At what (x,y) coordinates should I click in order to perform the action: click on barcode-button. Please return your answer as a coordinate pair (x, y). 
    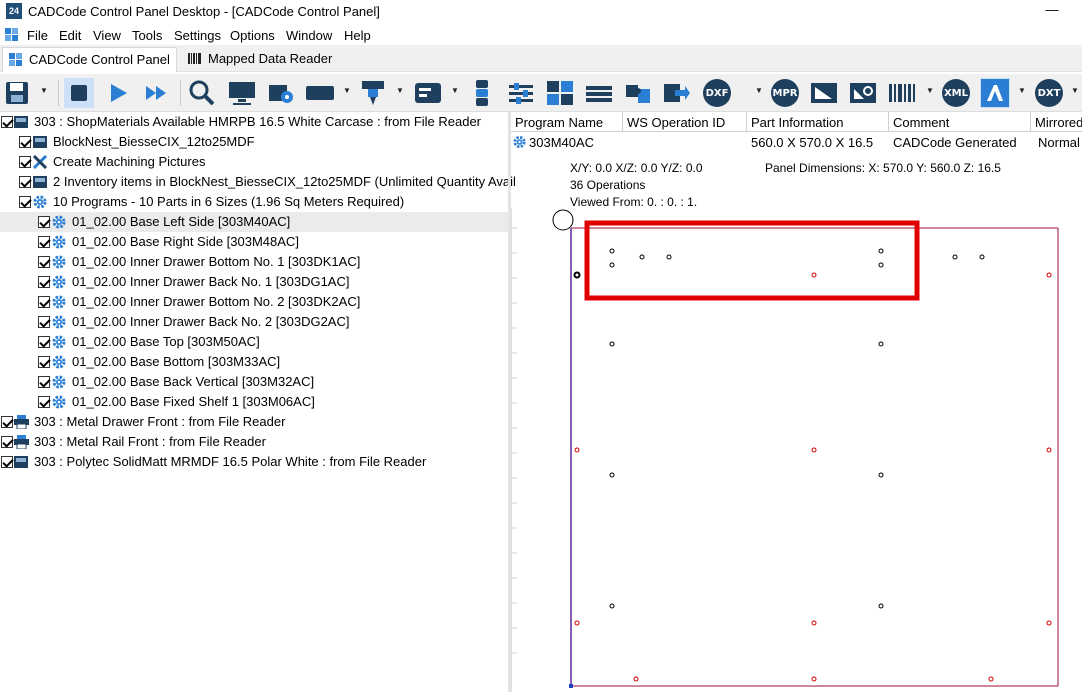
    Looking at the image, I should click on (902, 93).